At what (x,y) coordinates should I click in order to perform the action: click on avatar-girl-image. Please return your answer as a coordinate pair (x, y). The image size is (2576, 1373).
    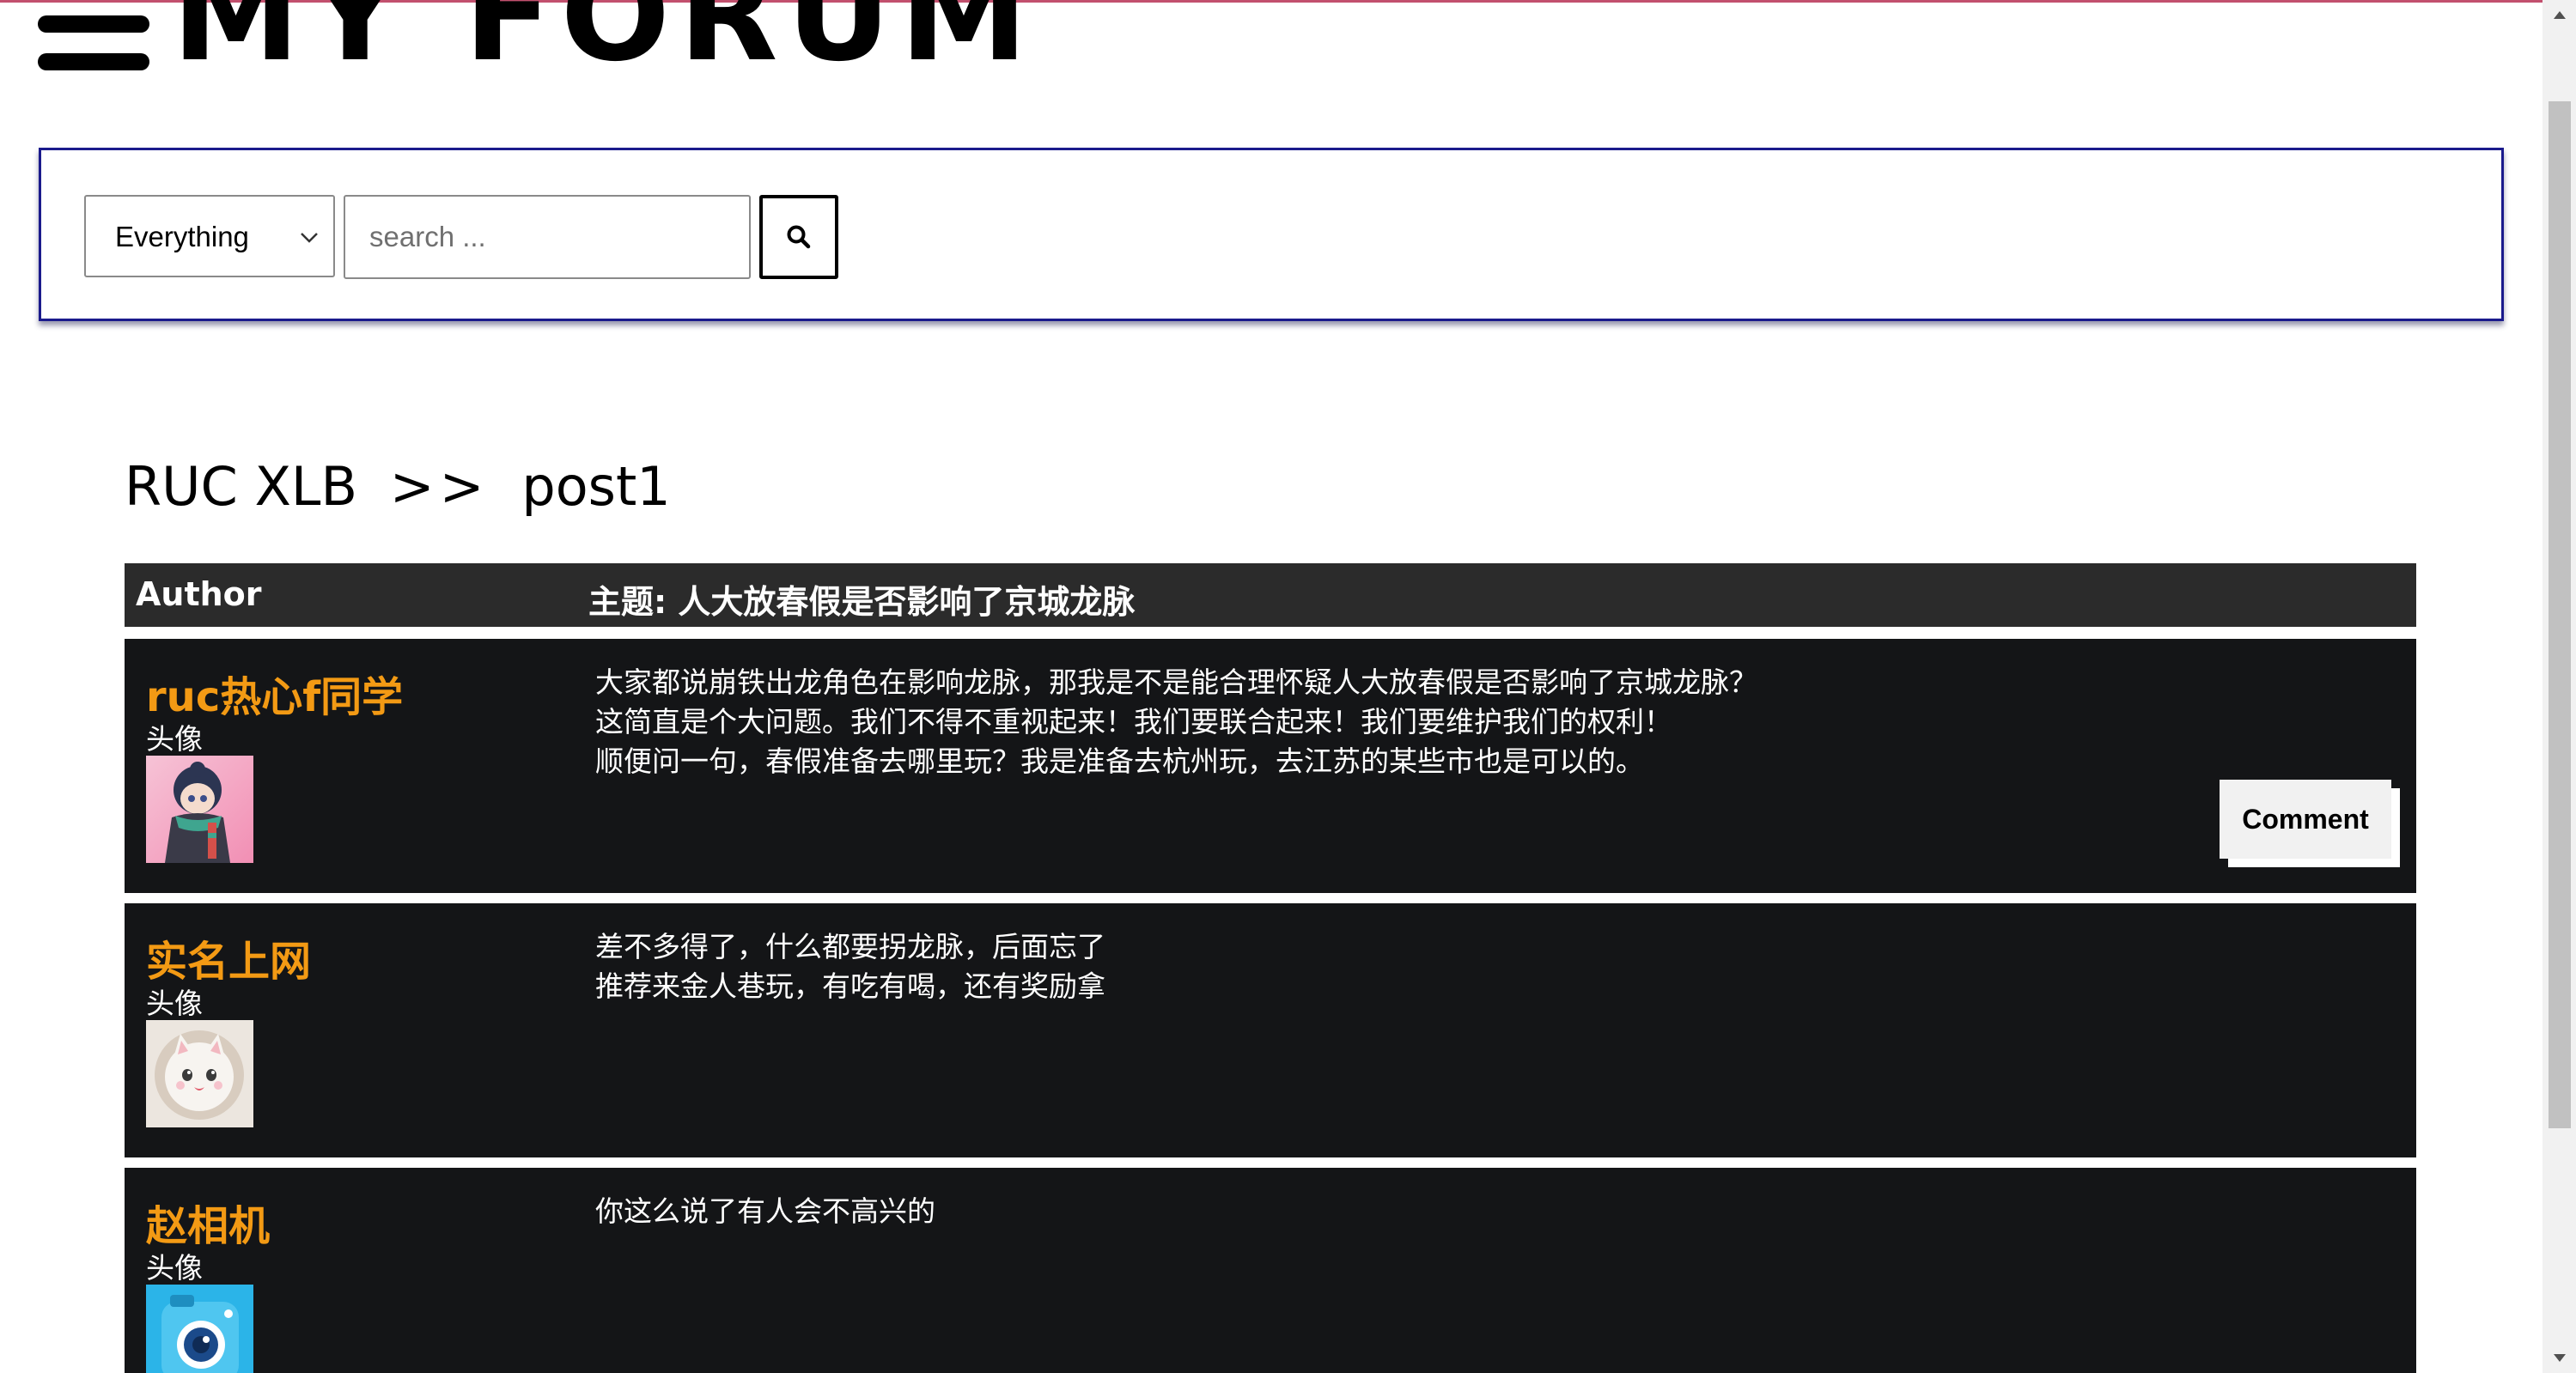
    Looking at the image, I should click on (199, 809).